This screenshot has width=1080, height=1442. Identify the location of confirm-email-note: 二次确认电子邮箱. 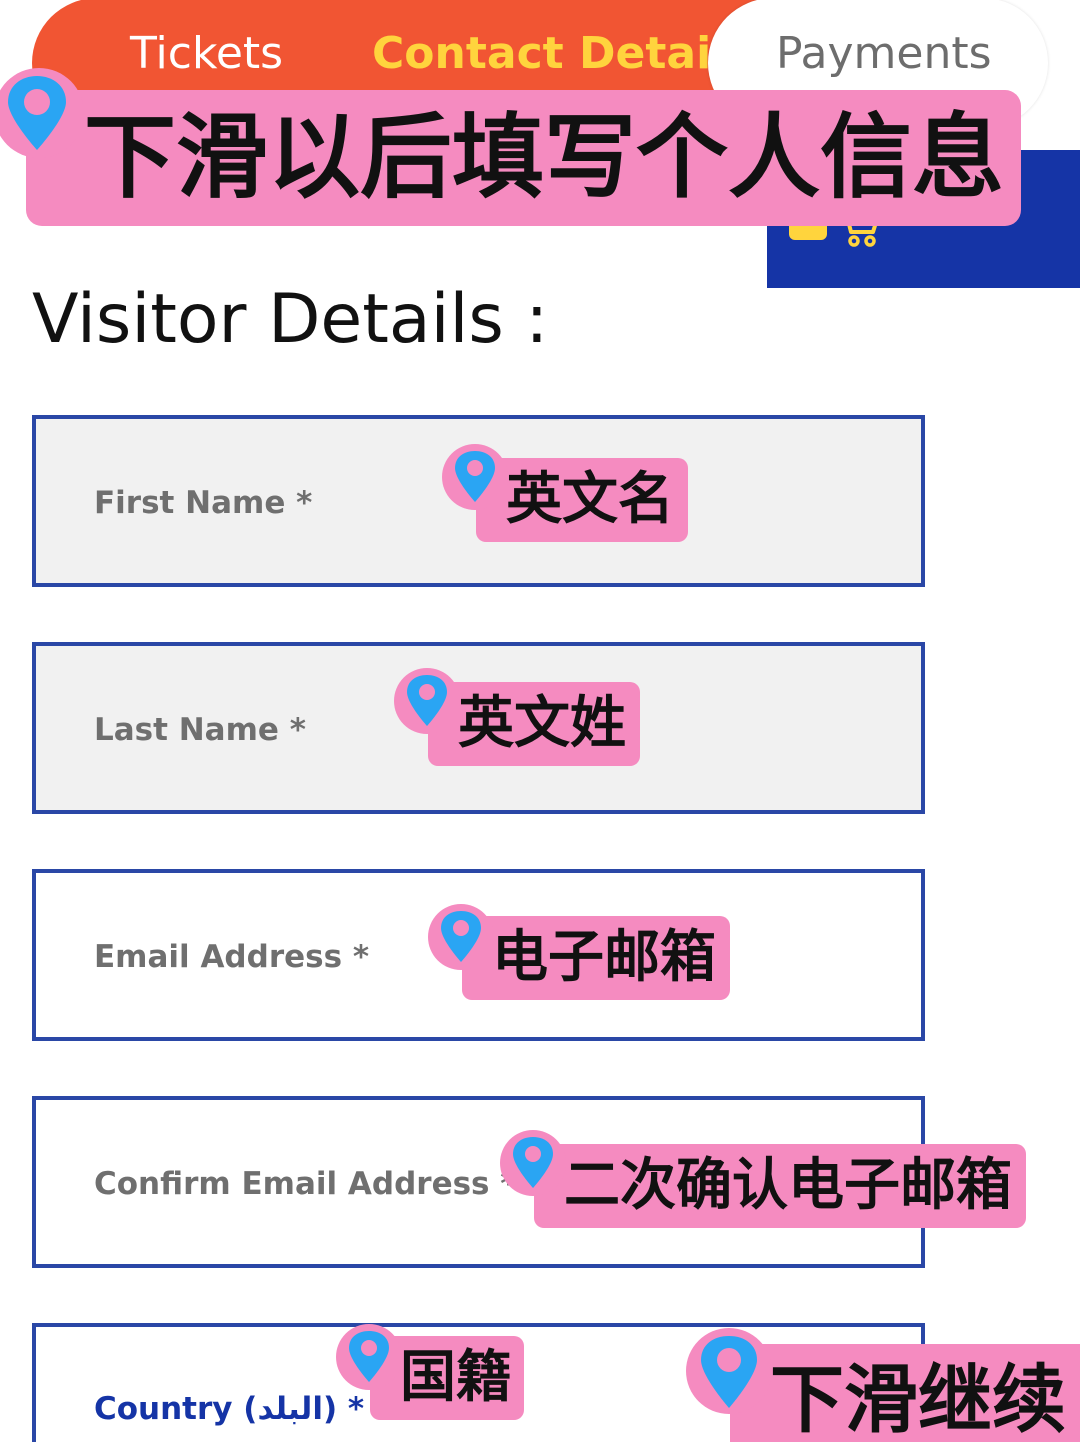
(788, 1185).